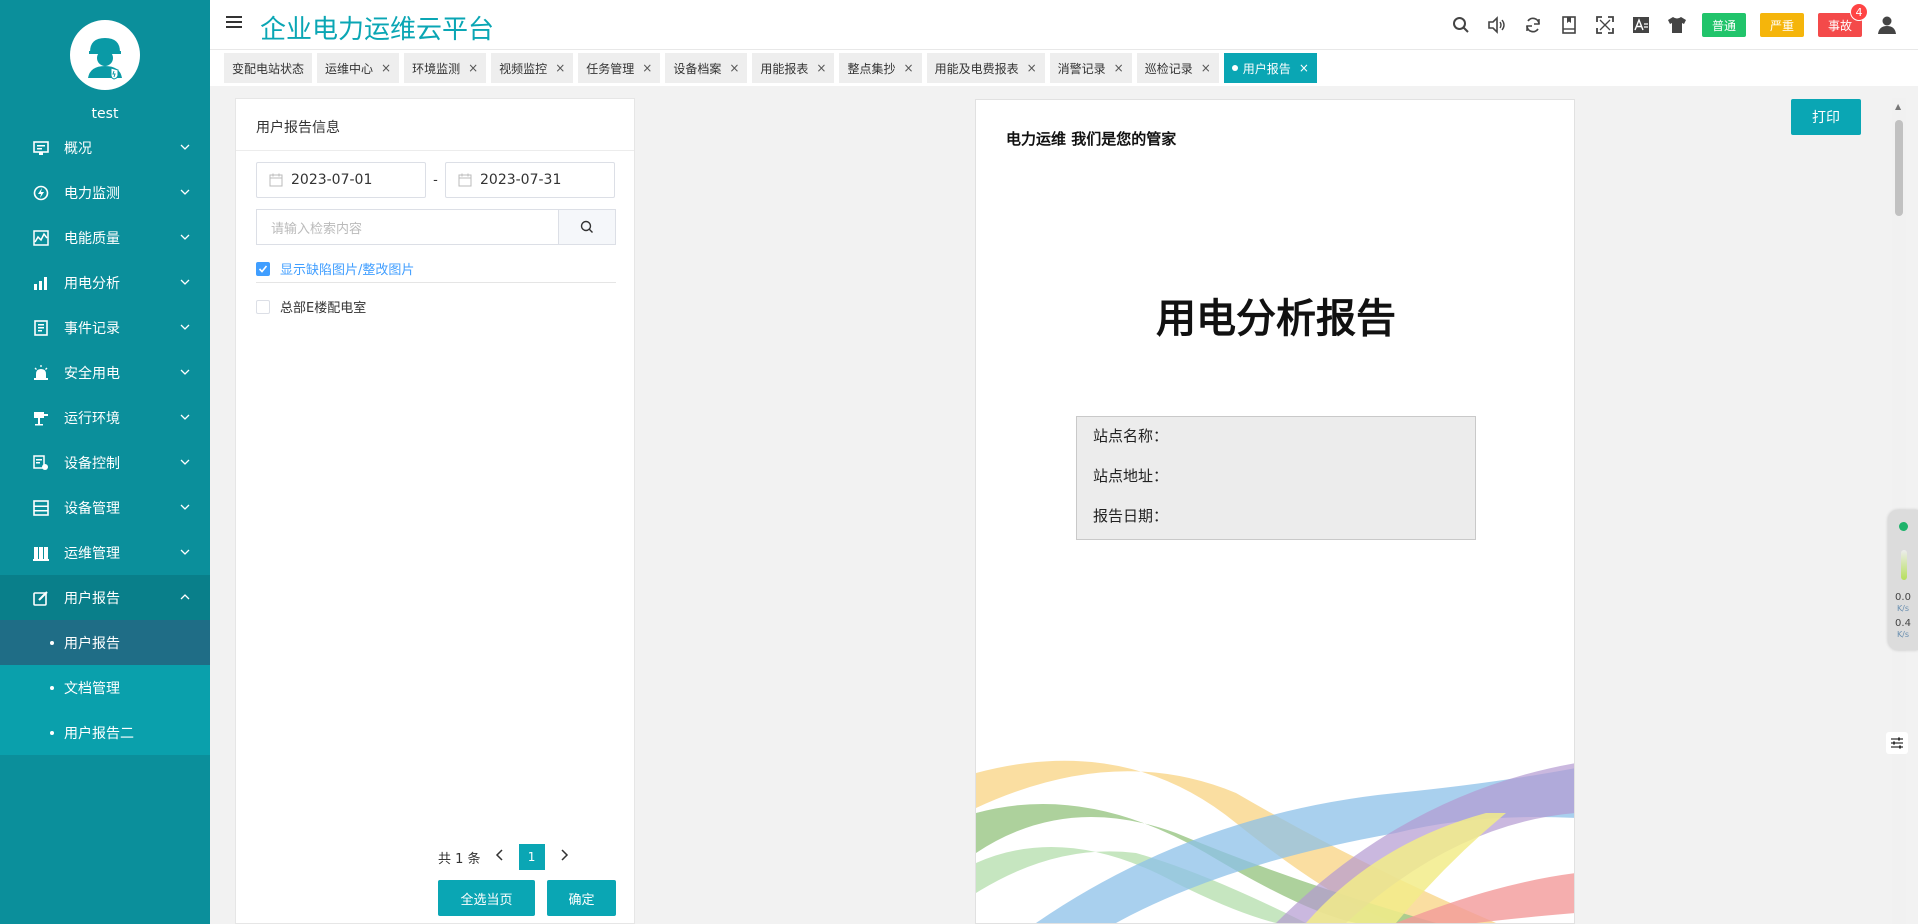  Describe the element at coordinates (92, 553) in the screenshot. I see `sidebar-item-label: 运维管理` at that location.